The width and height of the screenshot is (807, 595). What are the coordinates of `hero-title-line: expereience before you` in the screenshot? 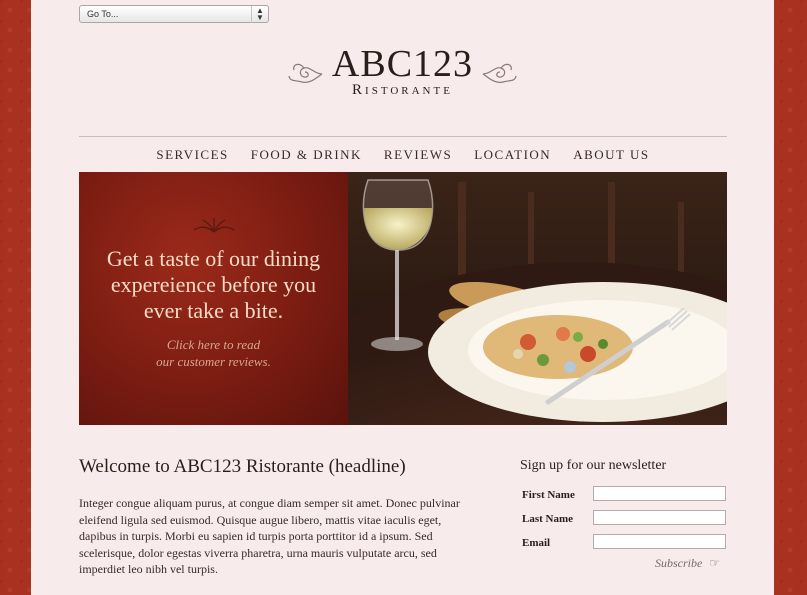 It's located at (213, 284).